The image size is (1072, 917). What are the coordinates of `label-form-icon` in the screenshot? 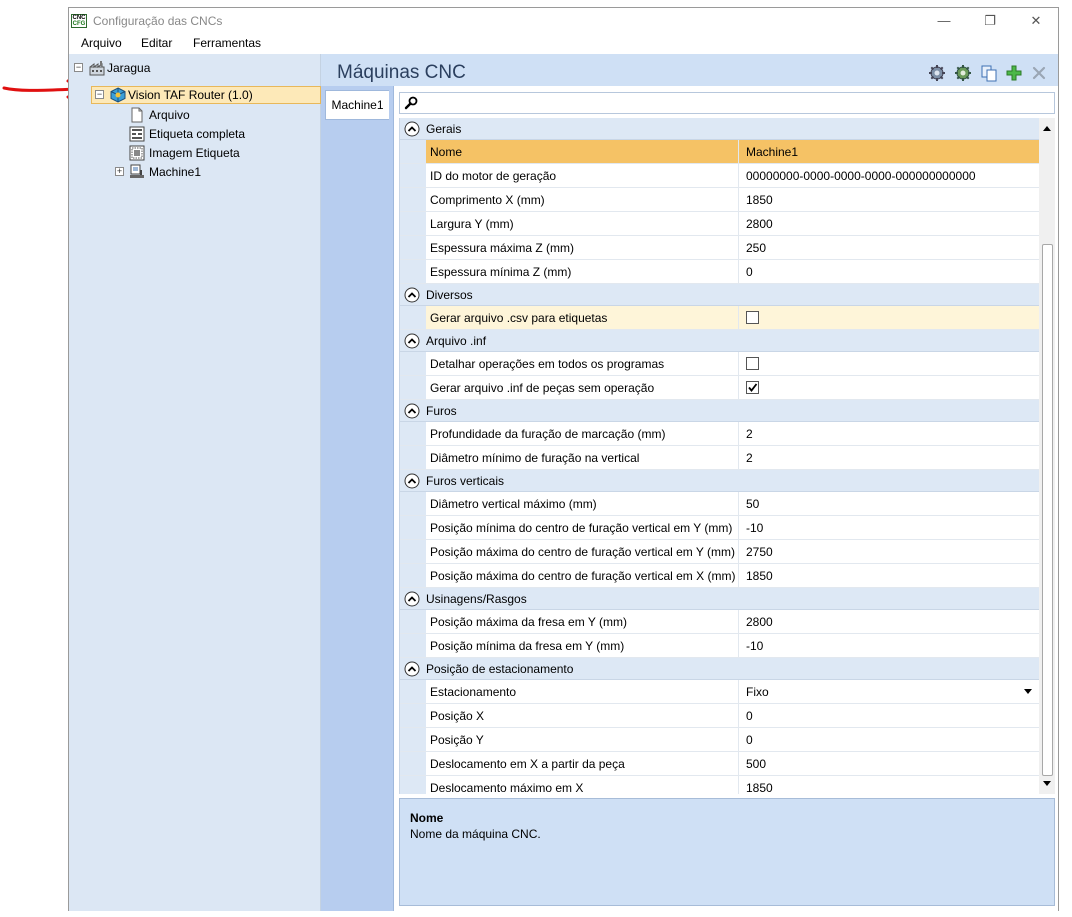 It's located at (137, 134).